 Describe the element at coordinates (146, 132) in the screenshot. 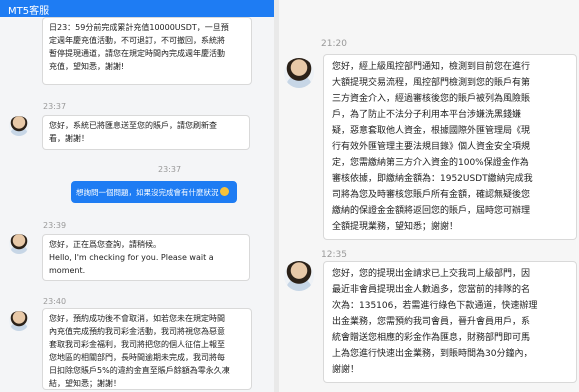

I see `agent-message: 您好，系統已將匯息送至您的賬戶，請您刷新查 看，謝謝！` at that location.